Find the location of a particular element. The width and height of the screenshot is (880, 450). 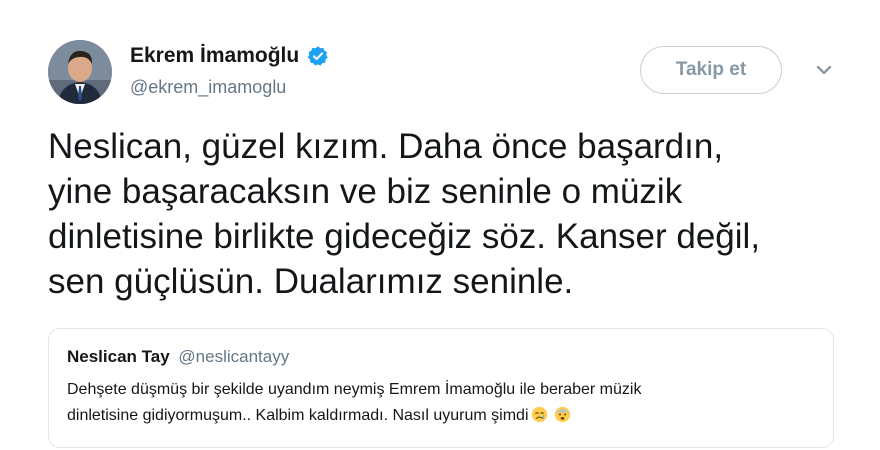

quoted-tweet-author-name: Neslican Tay is located at coordinates (118, 356).